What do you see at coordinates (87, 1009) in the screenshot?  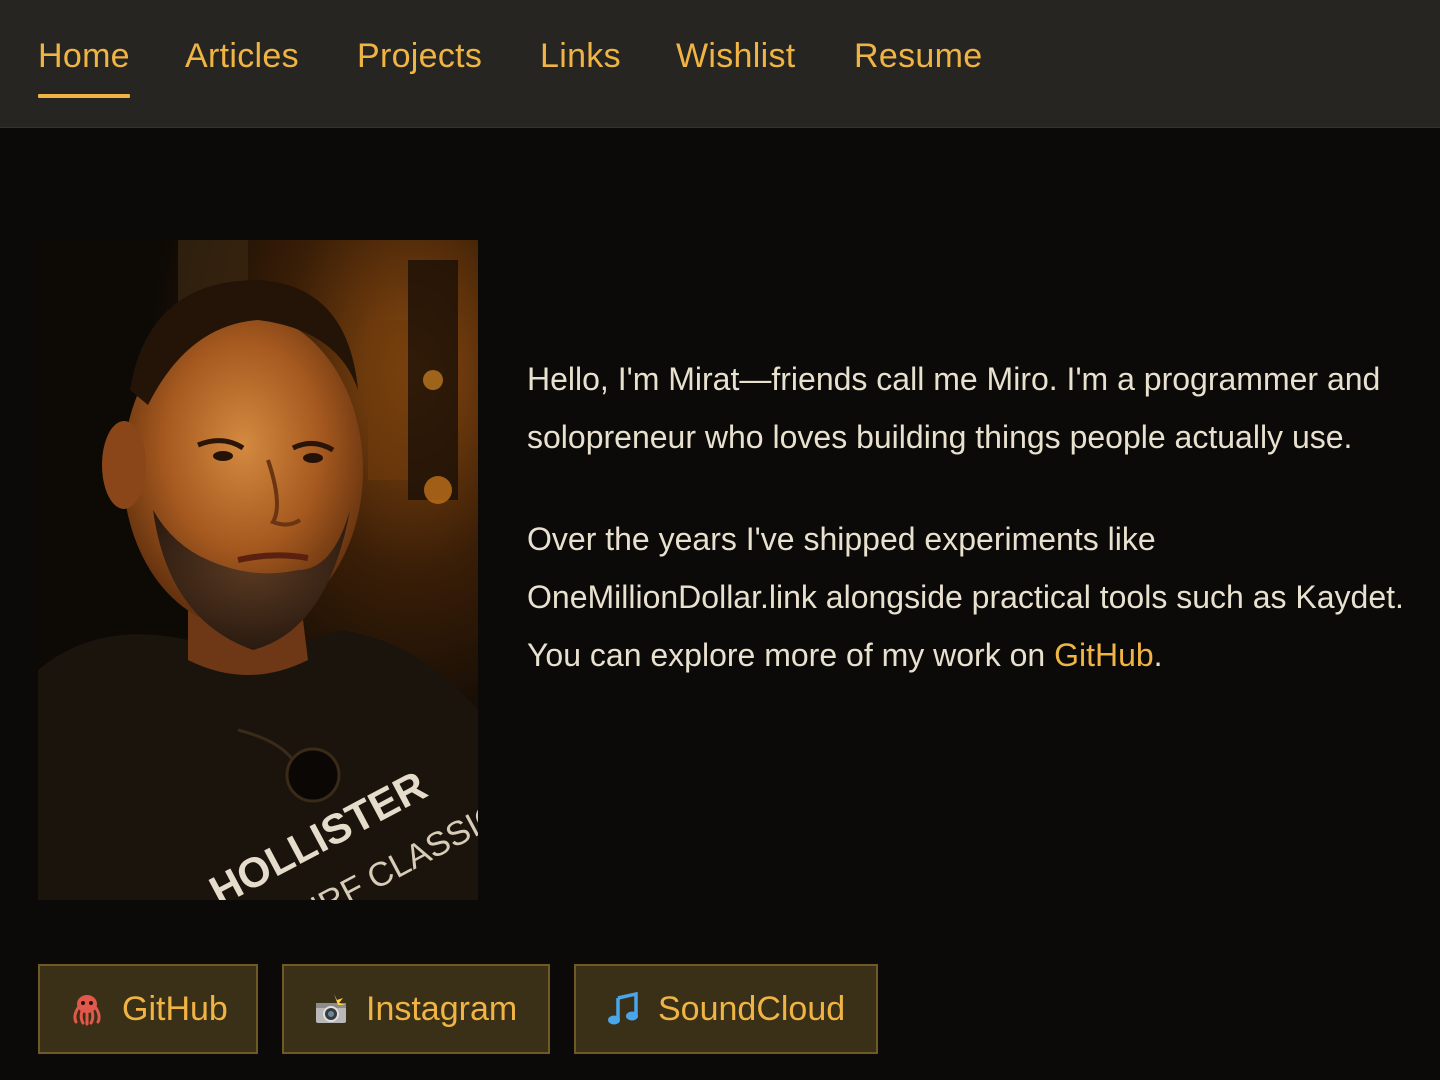 I see `octopus-icon` at bounding box center [87, 1009].